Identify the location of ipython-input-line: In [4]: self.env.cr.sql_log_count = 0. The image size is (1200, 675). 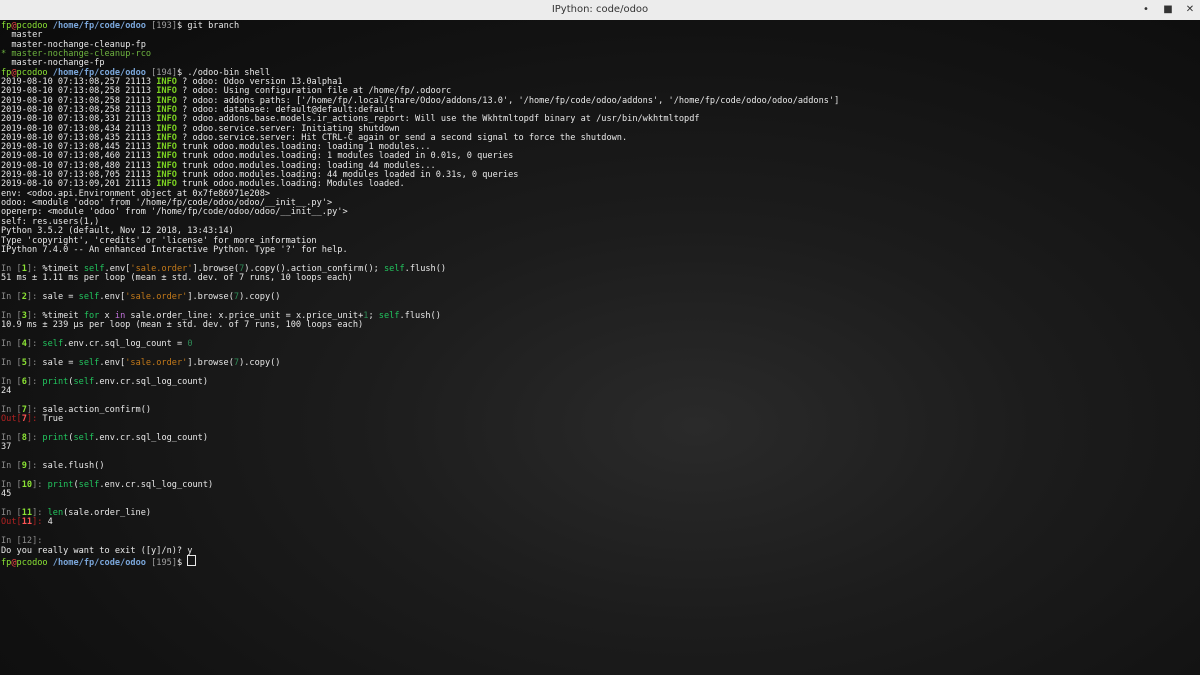
(97, 344).